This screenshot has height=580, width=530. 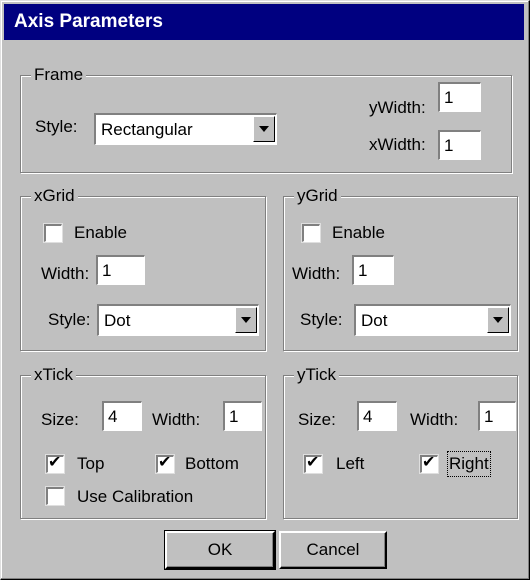 I want to click on frame-ywidth-input: 1, so click(x=459, y=97).